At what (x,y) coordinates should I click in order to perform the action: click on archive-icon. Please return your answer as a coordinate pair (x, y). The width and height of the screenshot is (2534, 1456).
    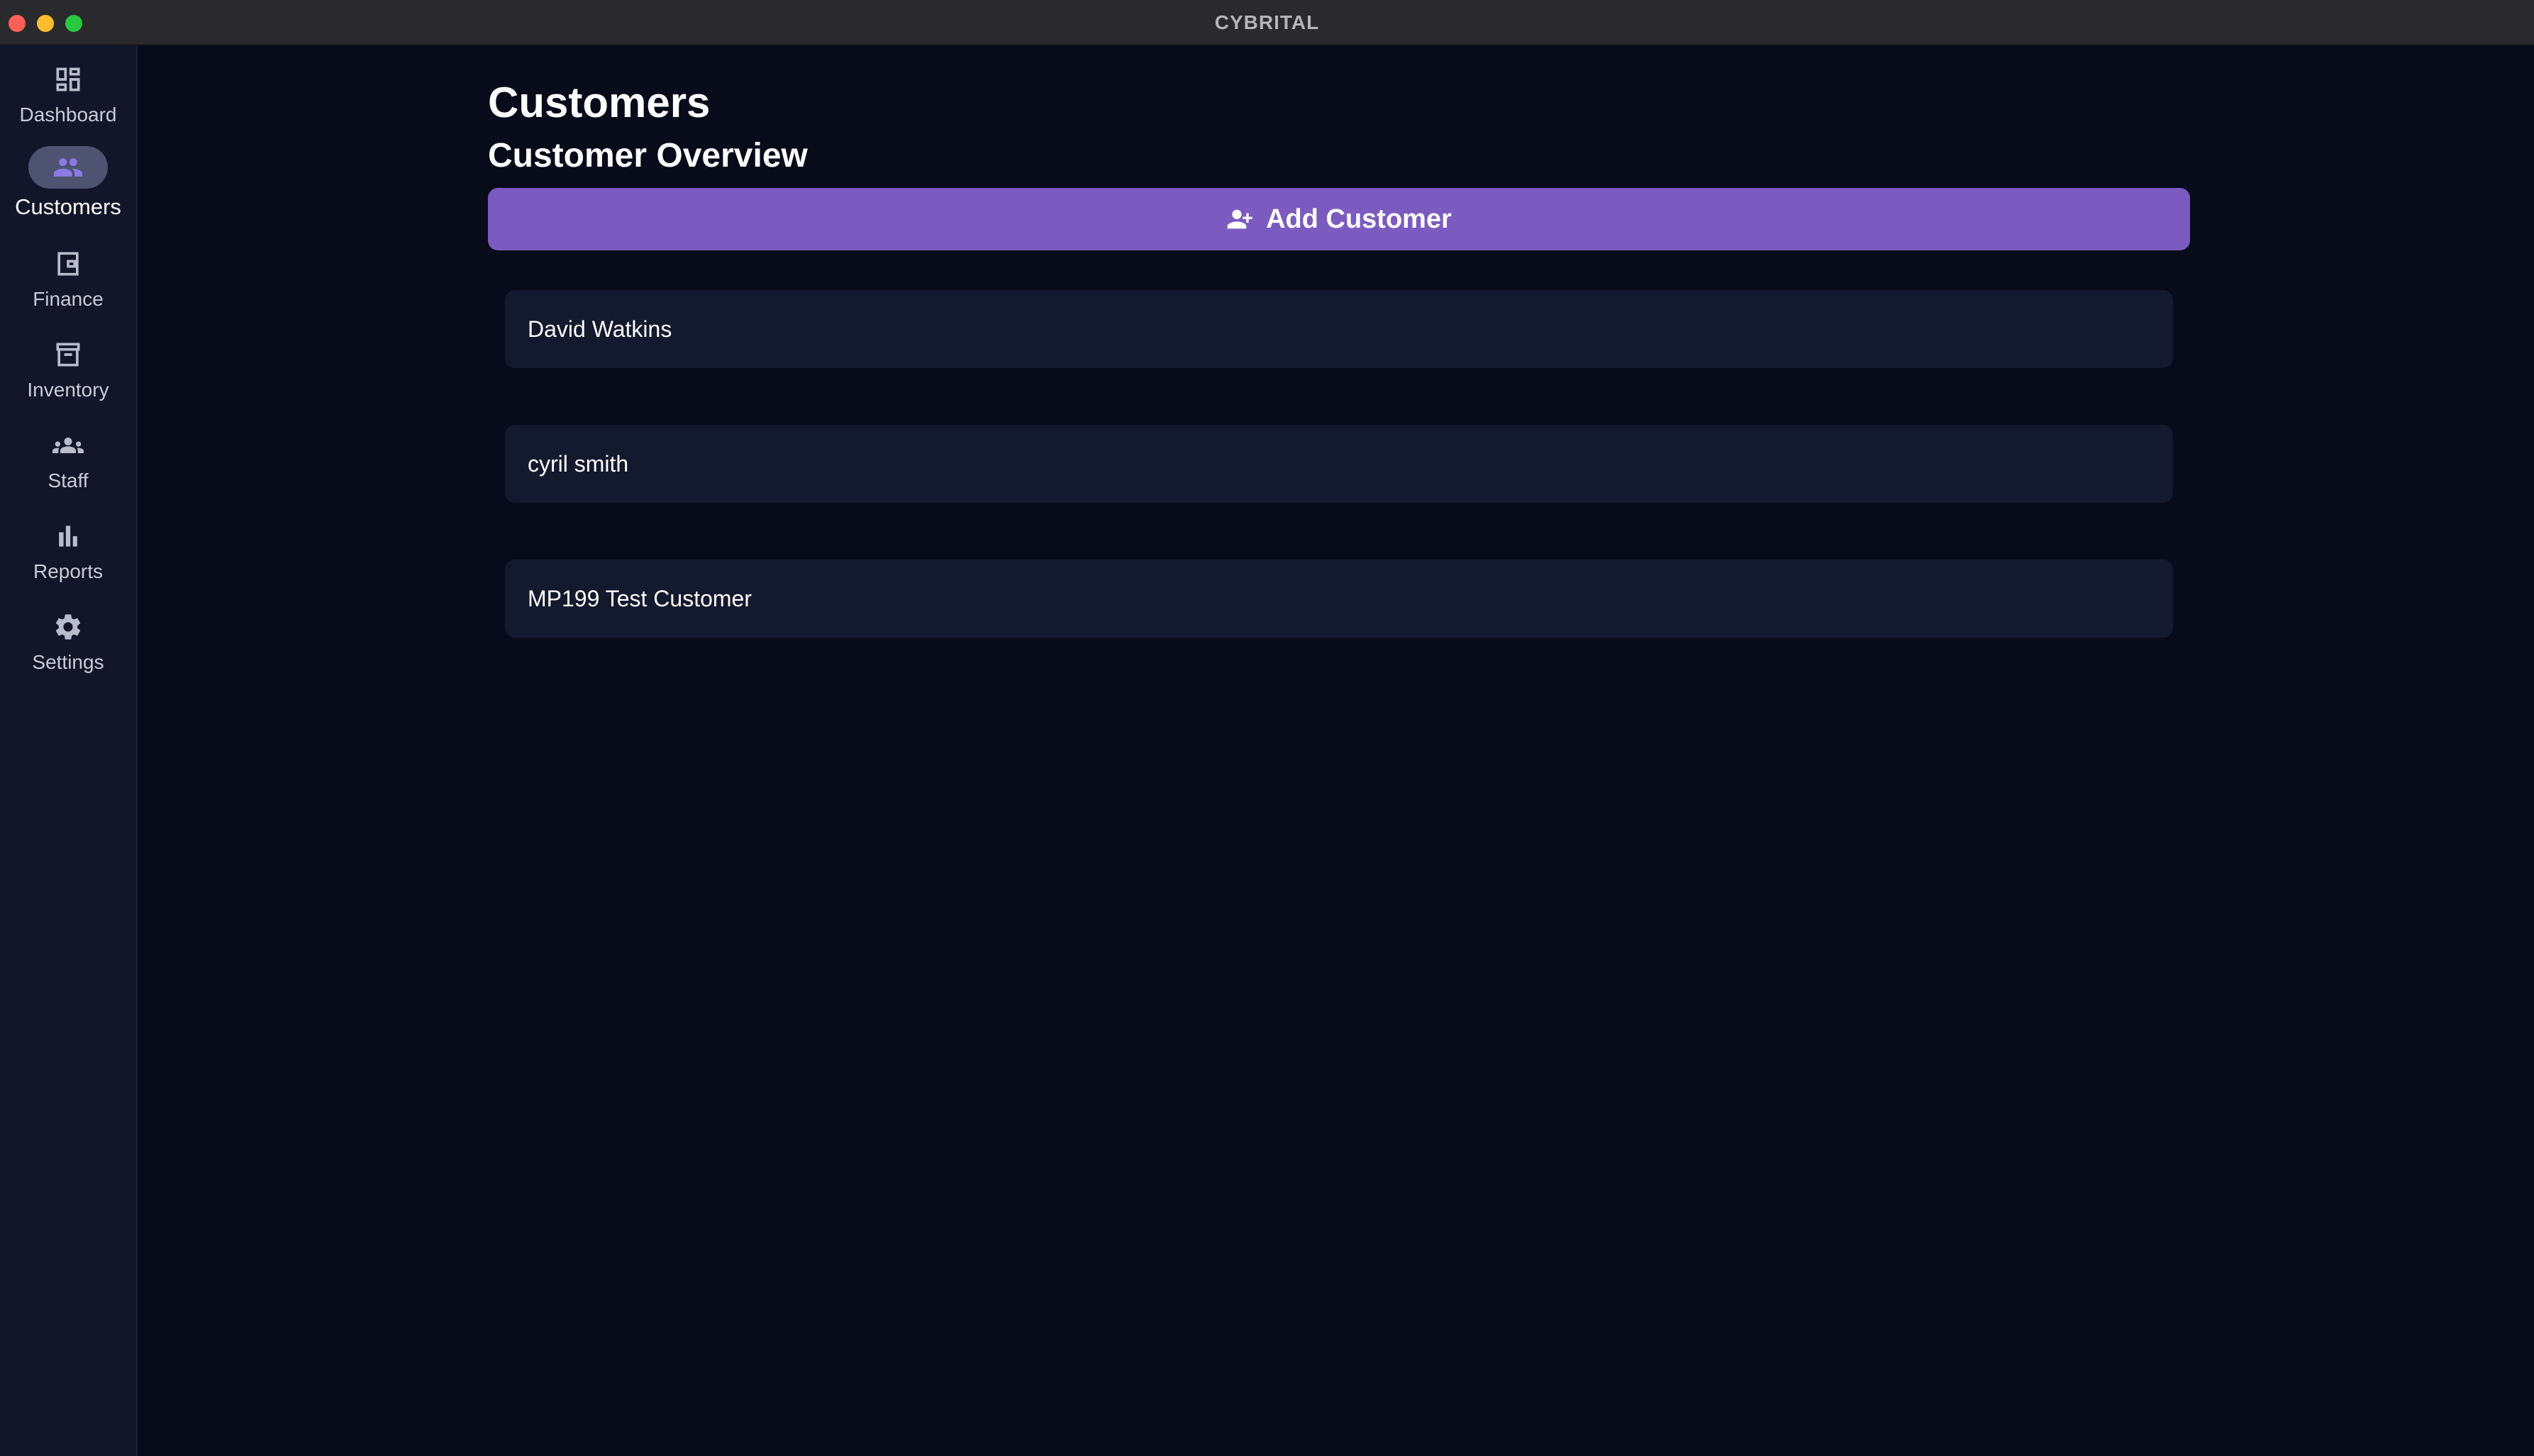
    Looking at the image, I should click on (68, 354).